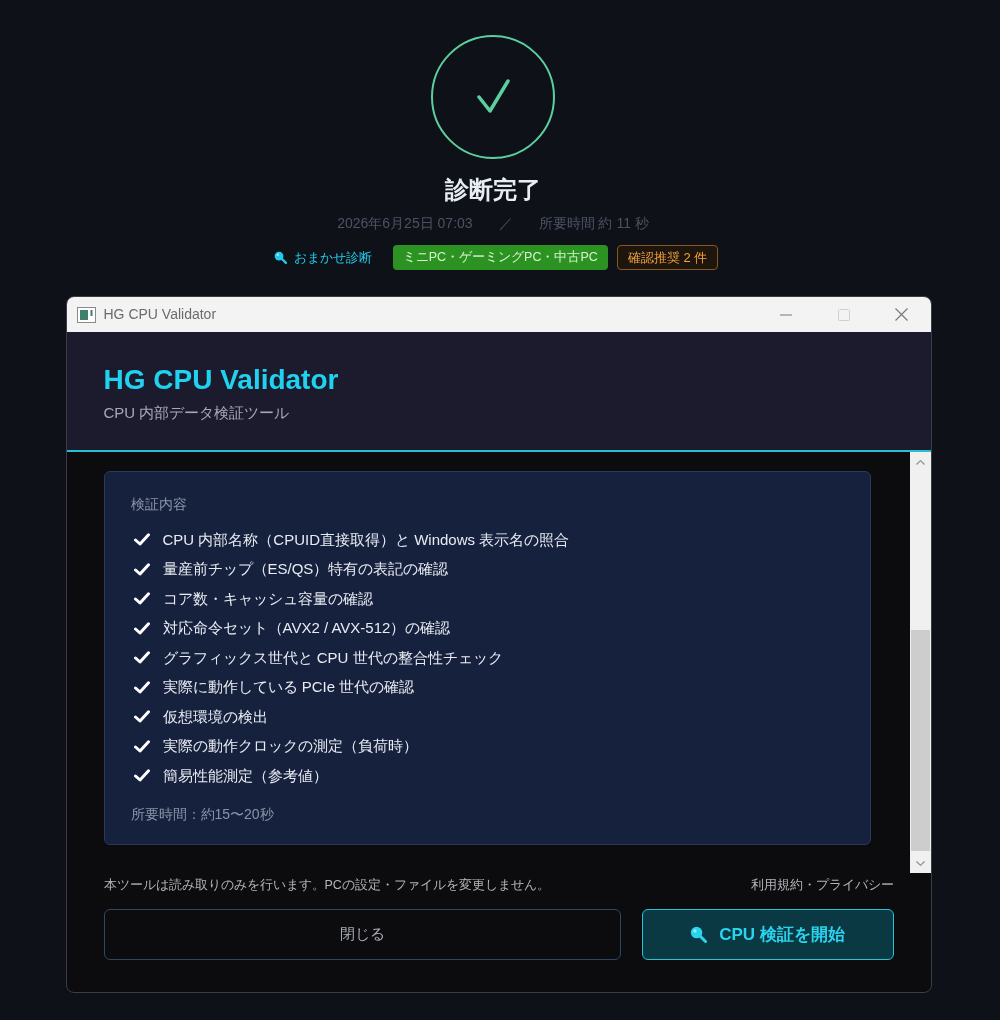 Image resolution: width=1000 pixels, height=1020 pixels. What do you see at coordinates (305, 569) in the screenshot?
I see `check-item-text: 量産前チップ（ES/QS）特有の表記の確認` at bounding box center [305, 569].